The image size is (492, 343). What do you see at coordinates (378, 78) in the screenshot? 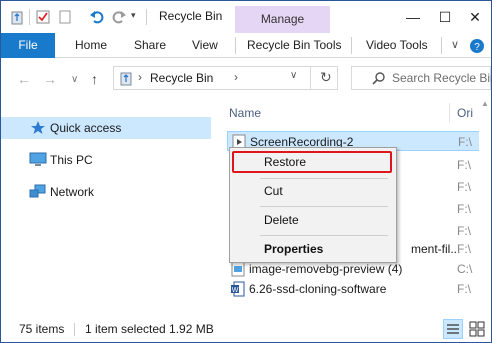
I see `search-icon` at bounding box center [378, 78].